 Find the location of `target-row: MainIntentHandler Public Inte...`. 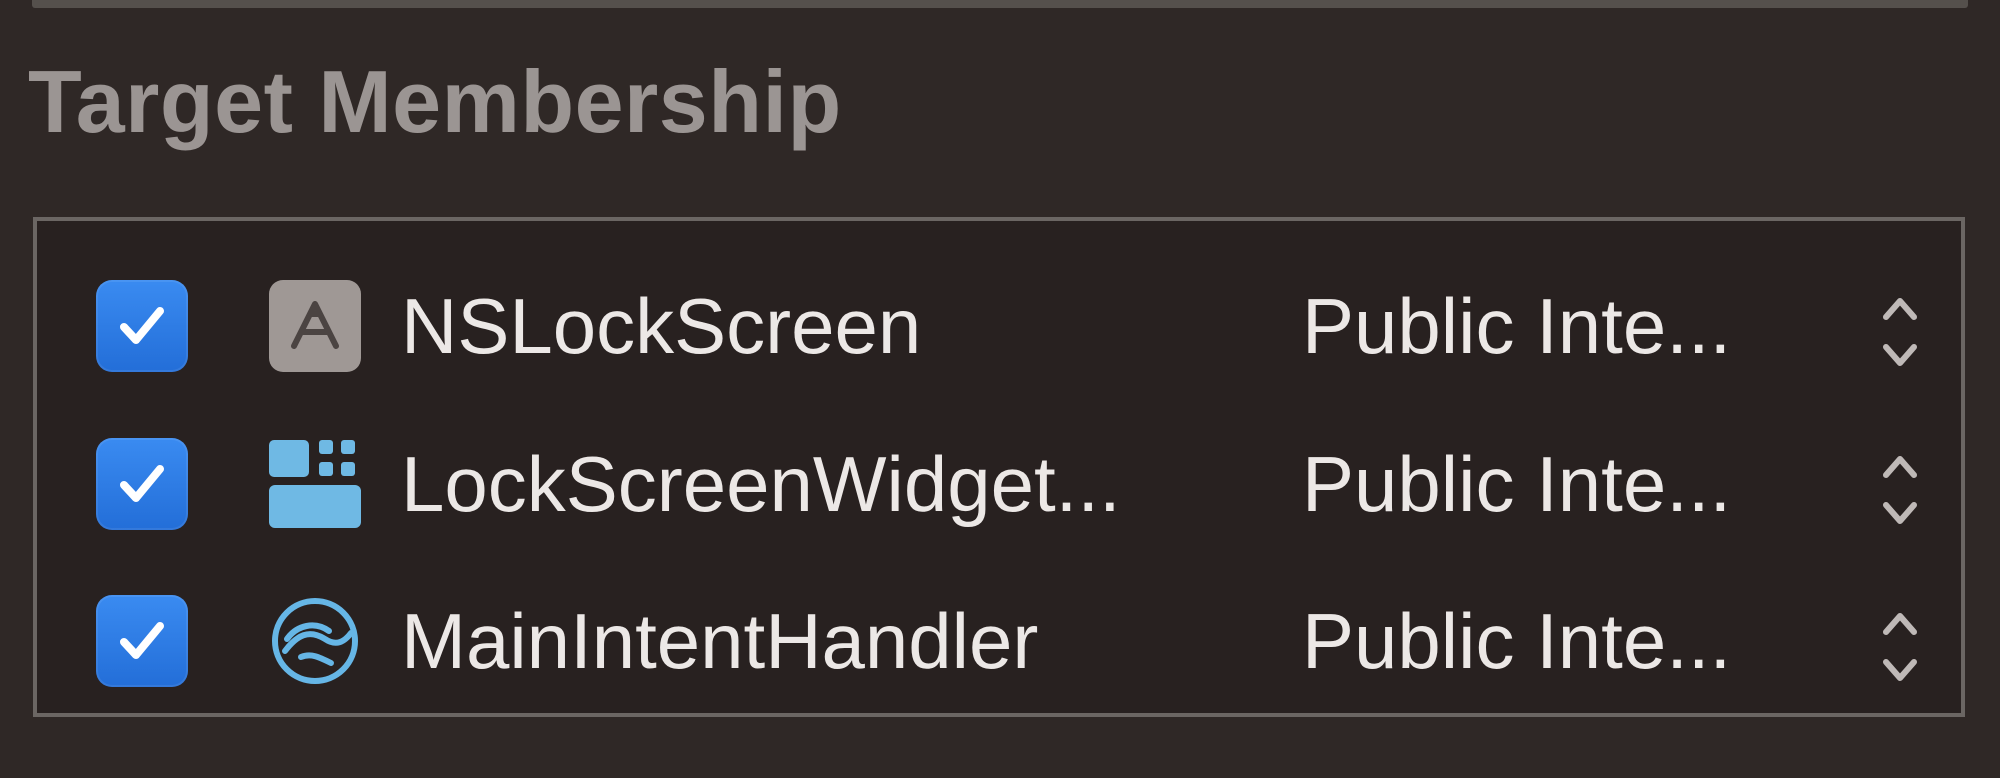

target-row: MainIntentHandler Public Inte... is located at coordinates (999, 636).